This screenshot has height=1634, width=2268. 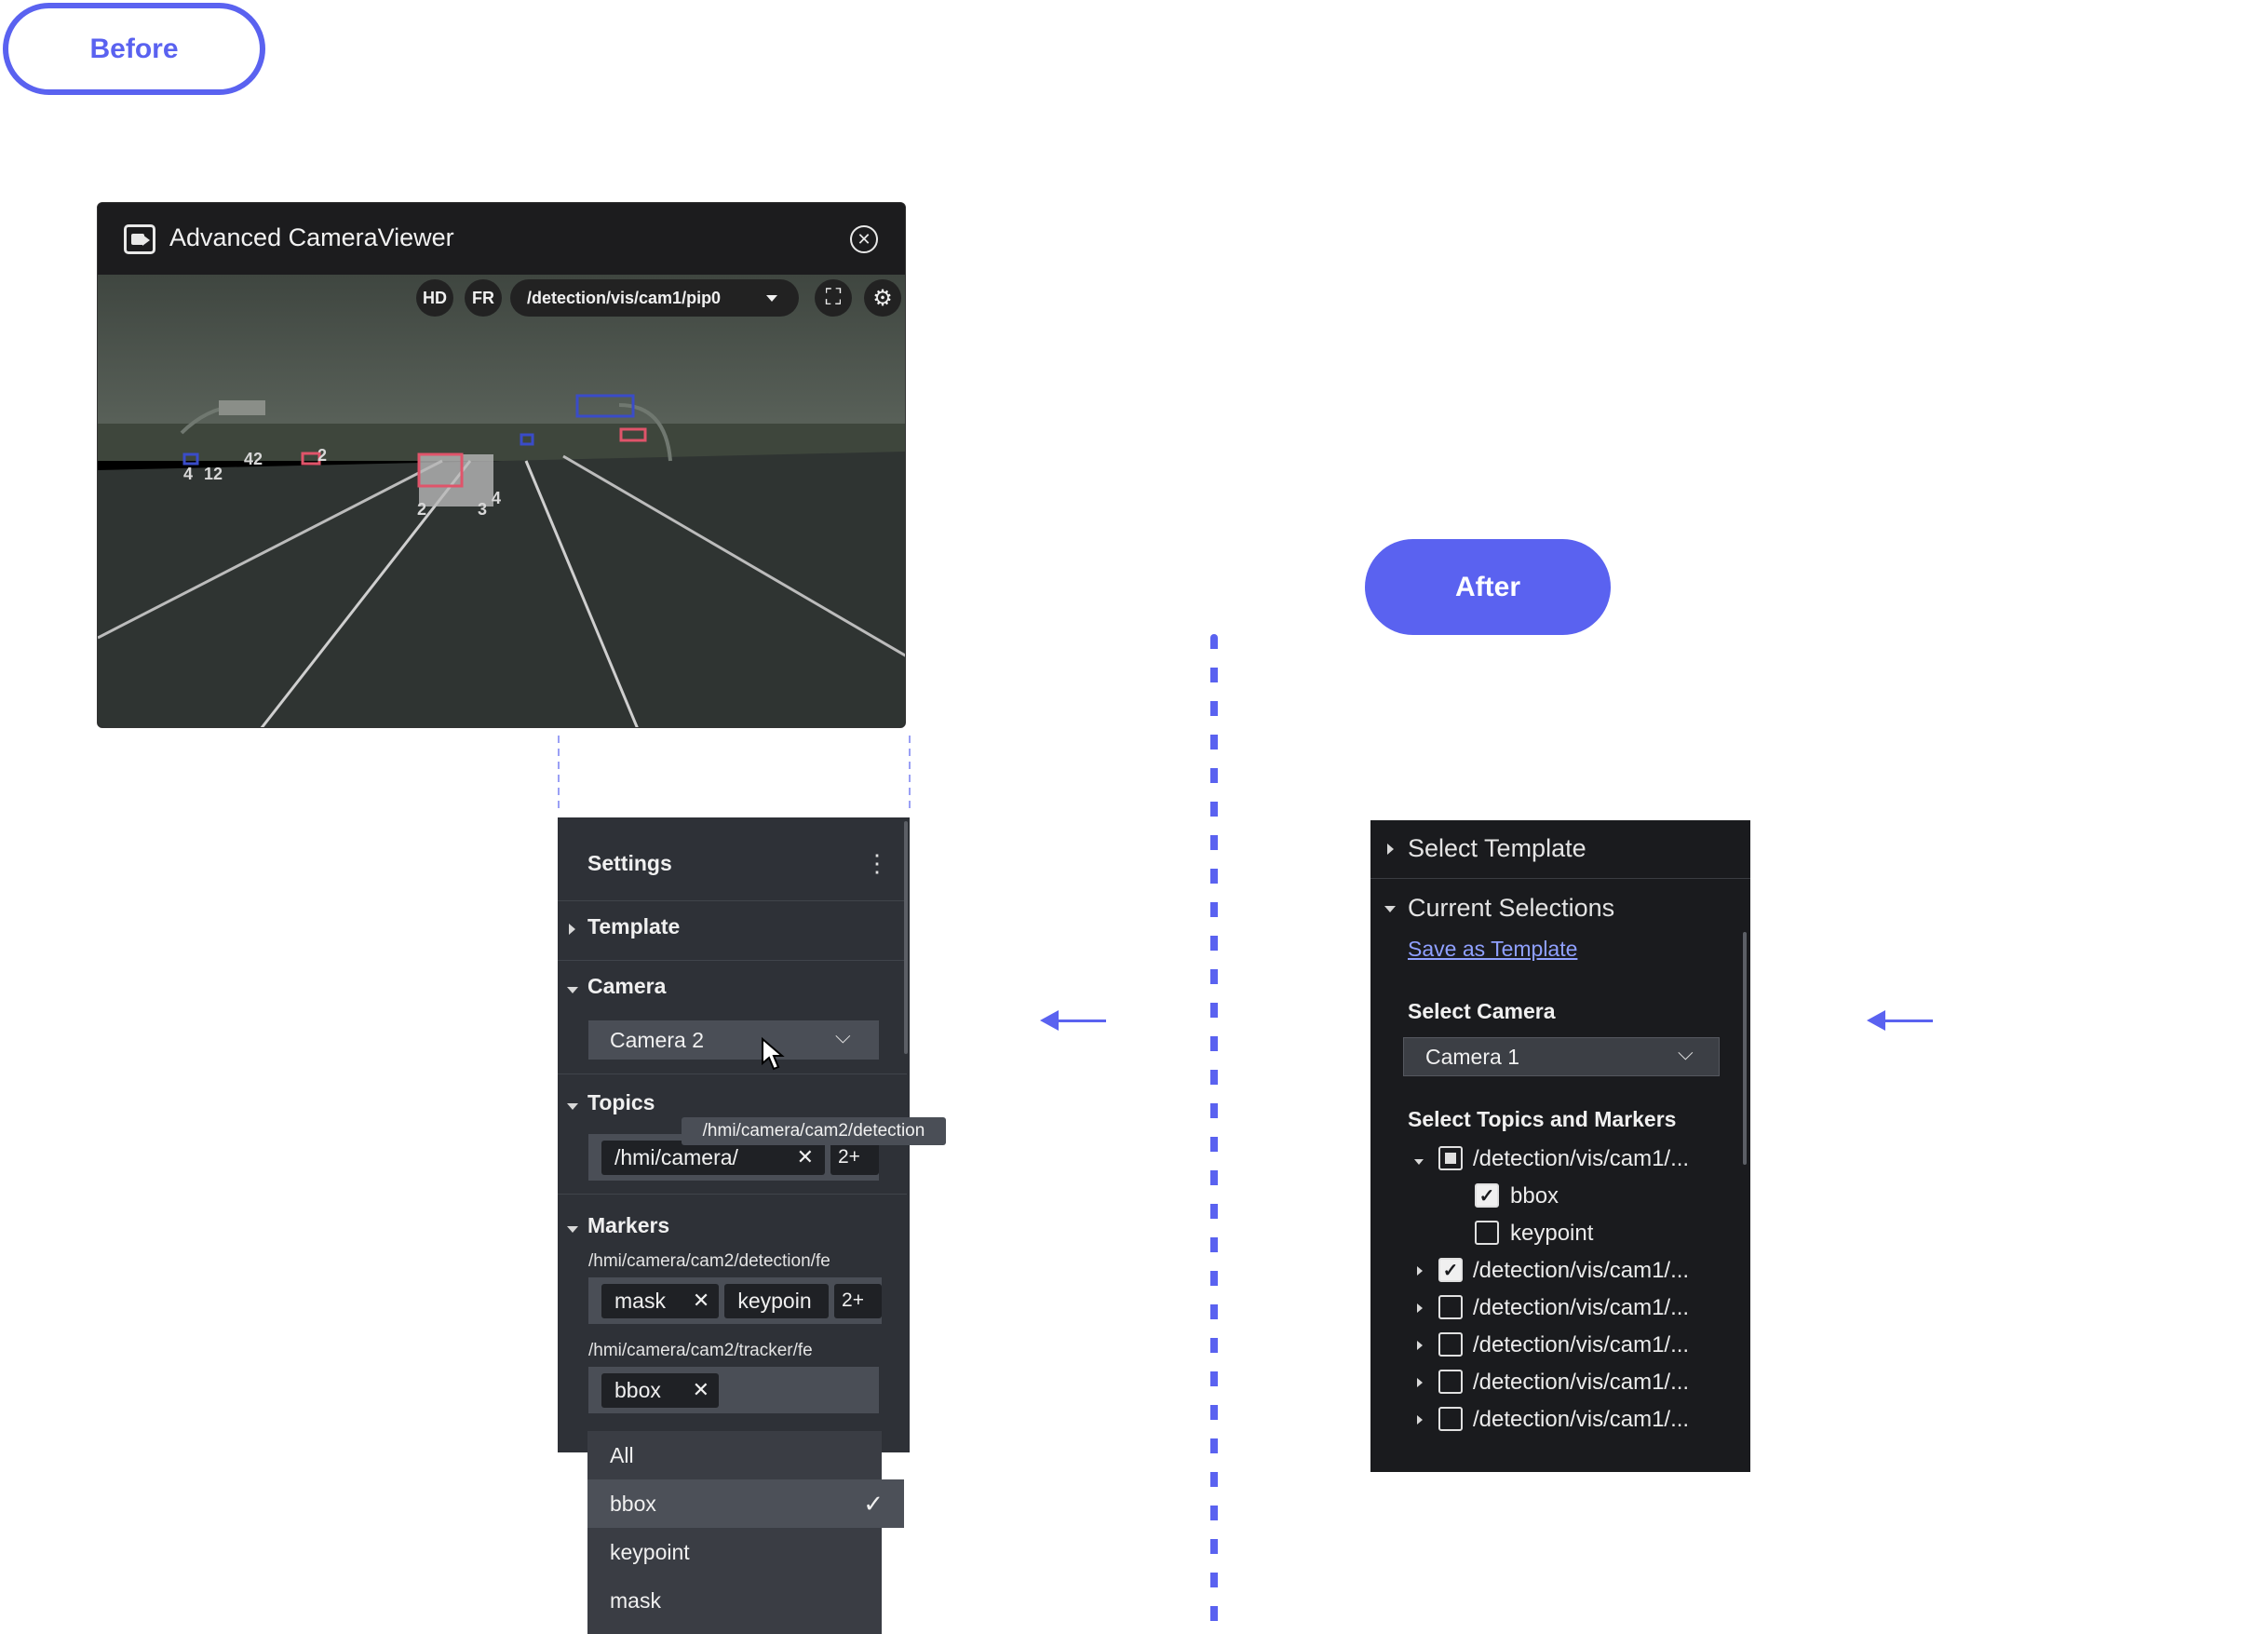 I want to click on markers-section: Markers, so click(x=628, y=1225).